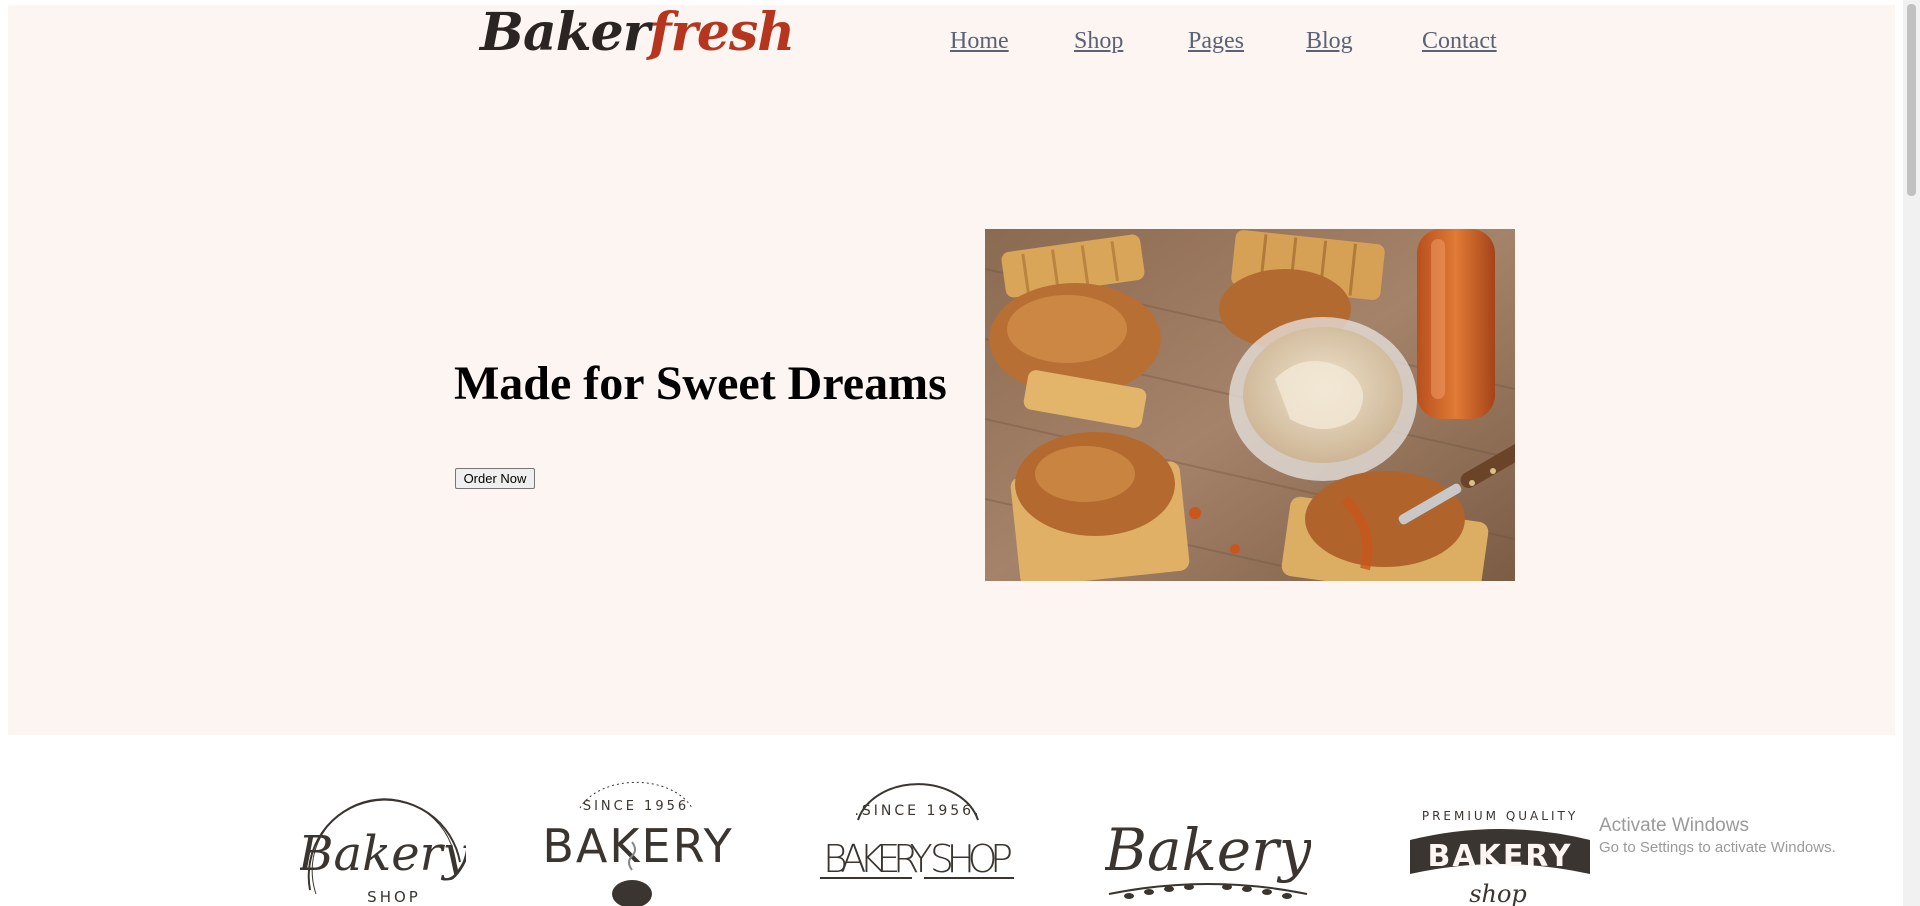  Describe the element at coordinates (917, 811) in the screenshot. I see `brand-3-top: .SINCE 1956.` at that location.